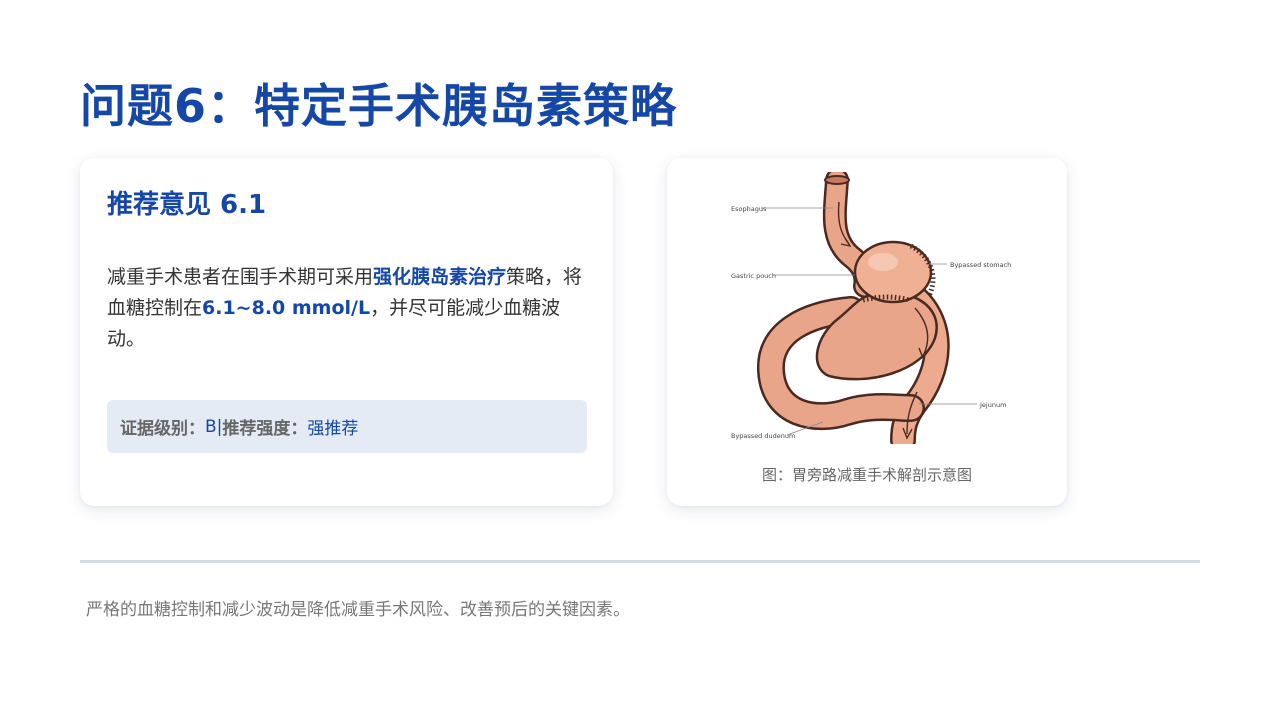 This screenshot has height=720, width=1280. Describe the element at coordinates (286, 308) in the screenshot. I see `recommendation-highlight-range: 6.1~8.0 mmol/L` at that location.